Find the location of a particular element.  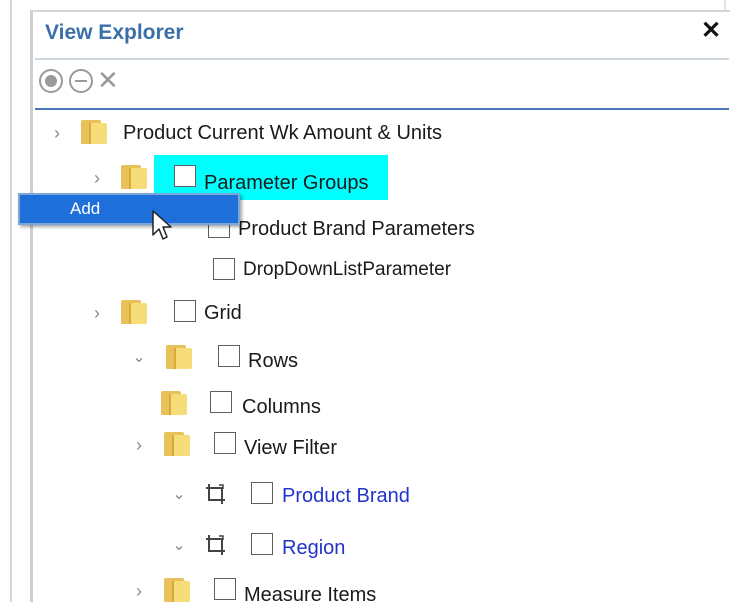

tree-label-root: Product Current Wk Amount & Units is located at coordinates (283, 133).